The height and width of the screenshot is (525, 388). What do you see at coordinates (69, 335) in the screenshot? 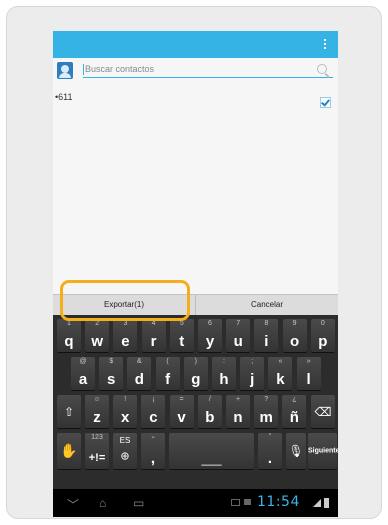
I see `key-q: 1q` at bounding box center [69, 335].